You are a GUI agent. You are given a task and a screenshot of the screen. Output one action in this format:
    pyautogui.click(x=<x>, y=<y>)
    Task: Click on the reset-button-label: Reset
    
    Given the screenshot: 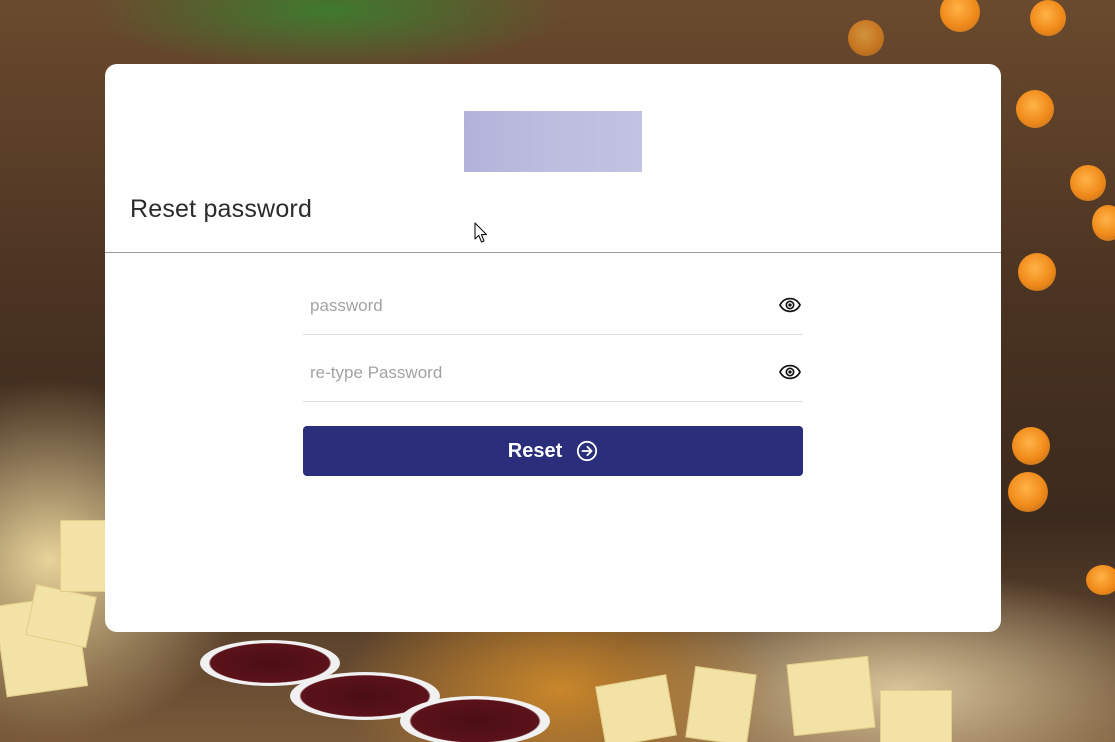 What is the action you would take?
    pyautogui.click(x=535, y=450)
    